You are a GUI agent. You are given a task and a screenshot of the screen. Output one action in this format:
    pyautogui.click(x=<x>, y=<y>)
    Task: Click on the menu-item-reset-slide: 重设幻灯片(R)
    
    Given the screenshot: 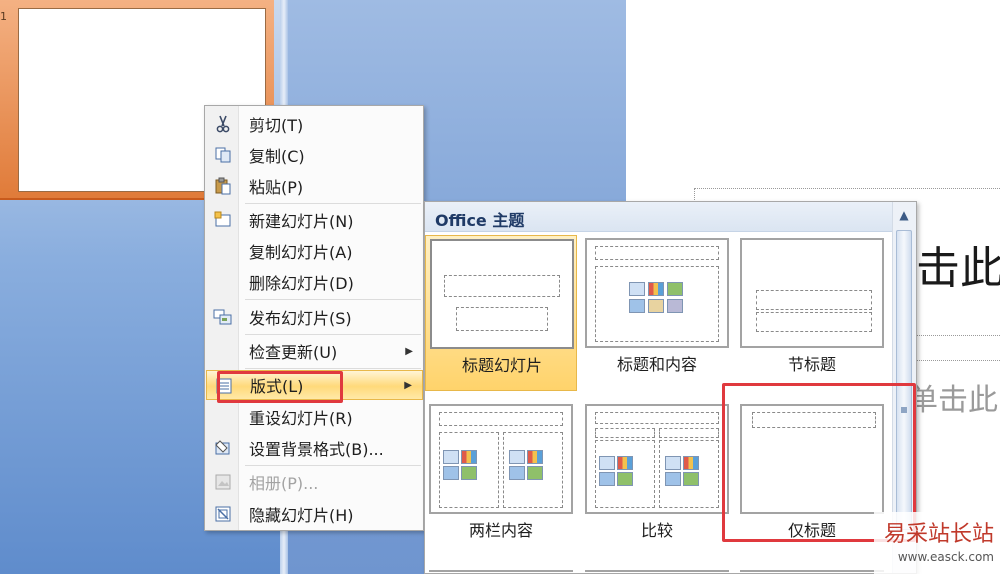 What is the action you would take?
    pyautogui.click(x=314, y=417)
    